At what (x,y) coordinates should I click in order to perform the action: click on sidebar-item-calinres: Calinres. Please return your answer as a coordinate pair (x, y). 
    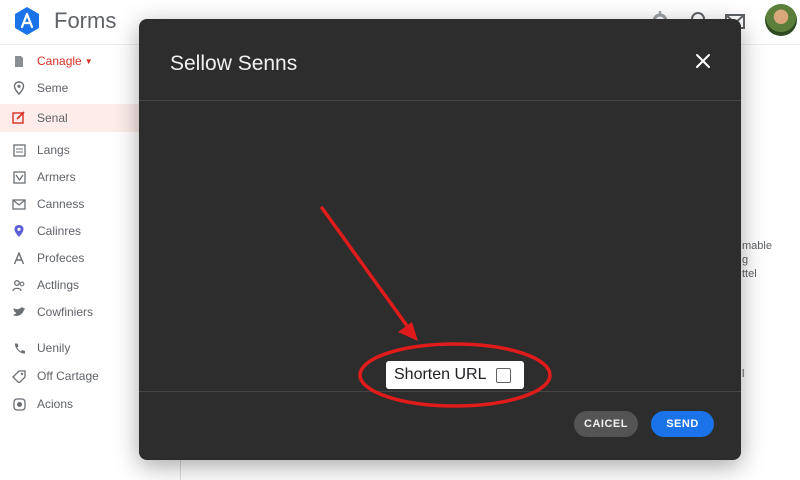
    Looking at the image, I should click on (70, 231).